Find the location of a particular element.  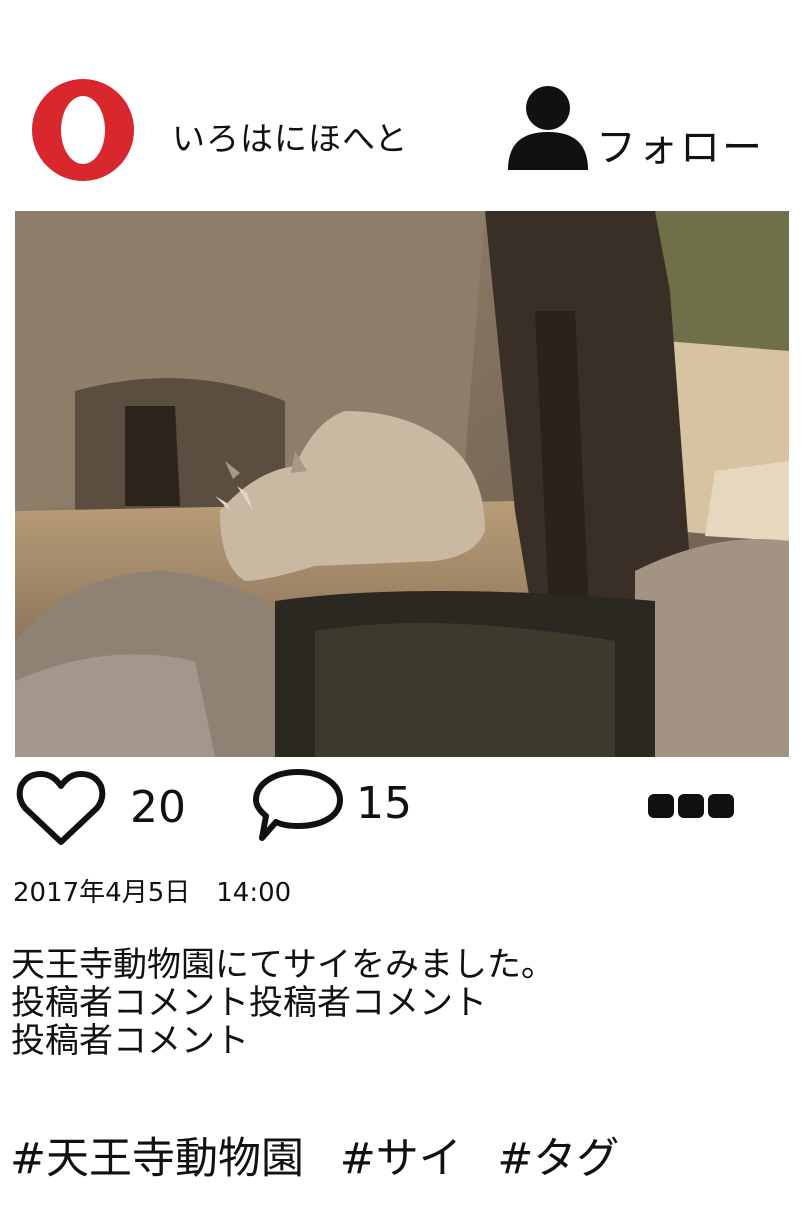

like-count: 20 is located at coordinates (158, 807).